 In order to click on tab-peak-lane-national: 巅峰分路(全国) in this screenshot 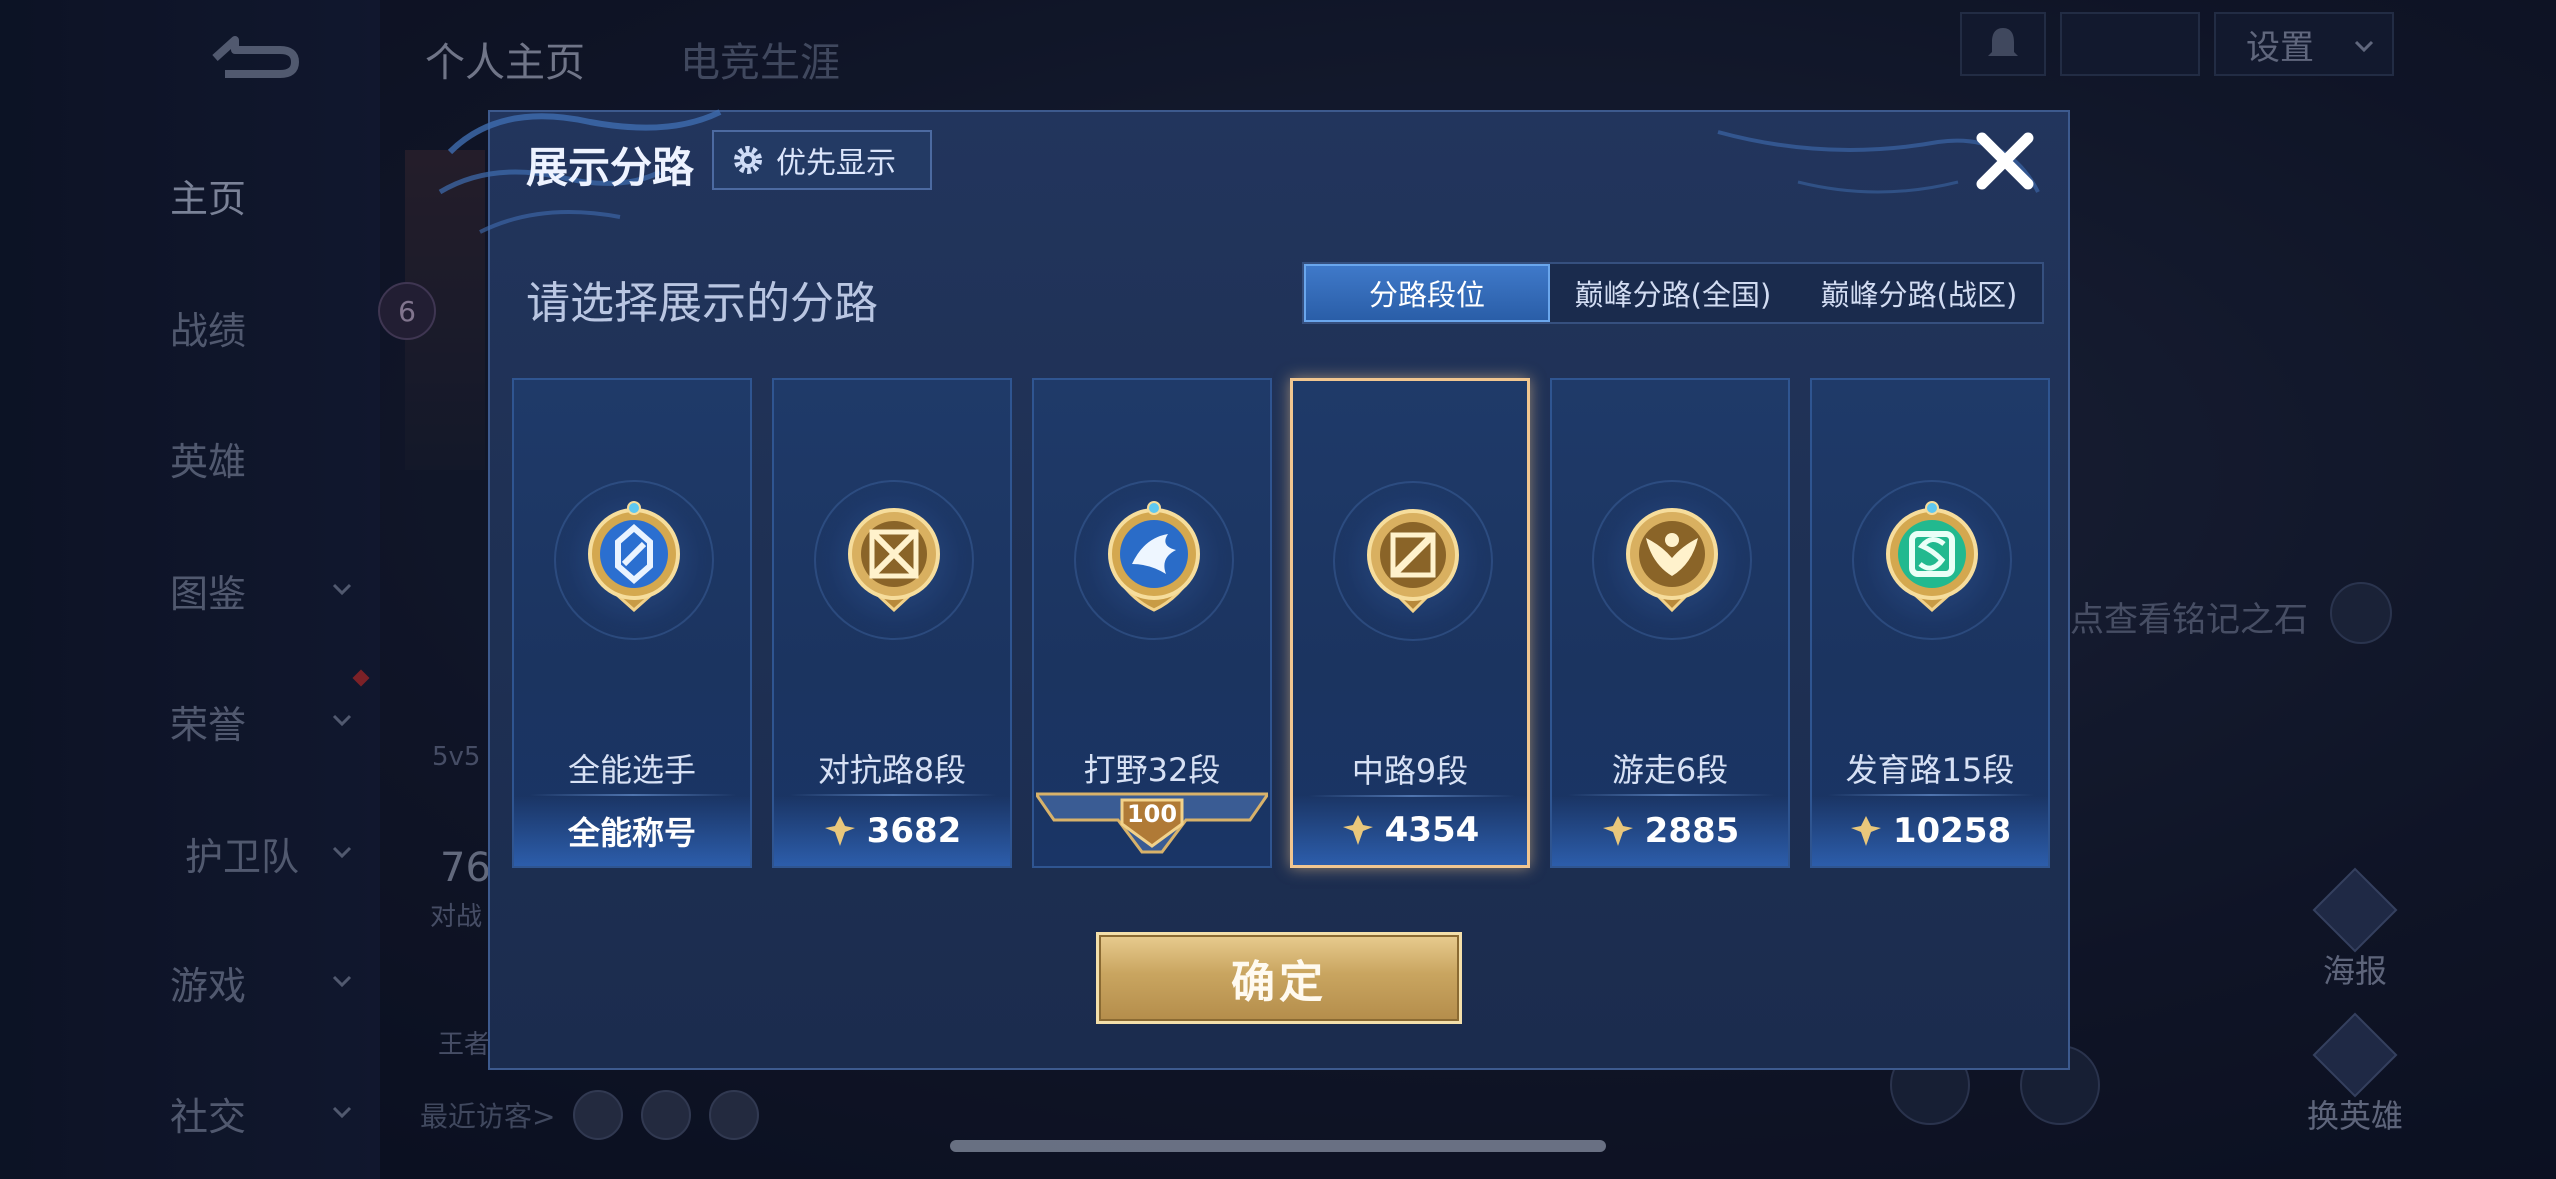, I will do `click(1673, 293)`.